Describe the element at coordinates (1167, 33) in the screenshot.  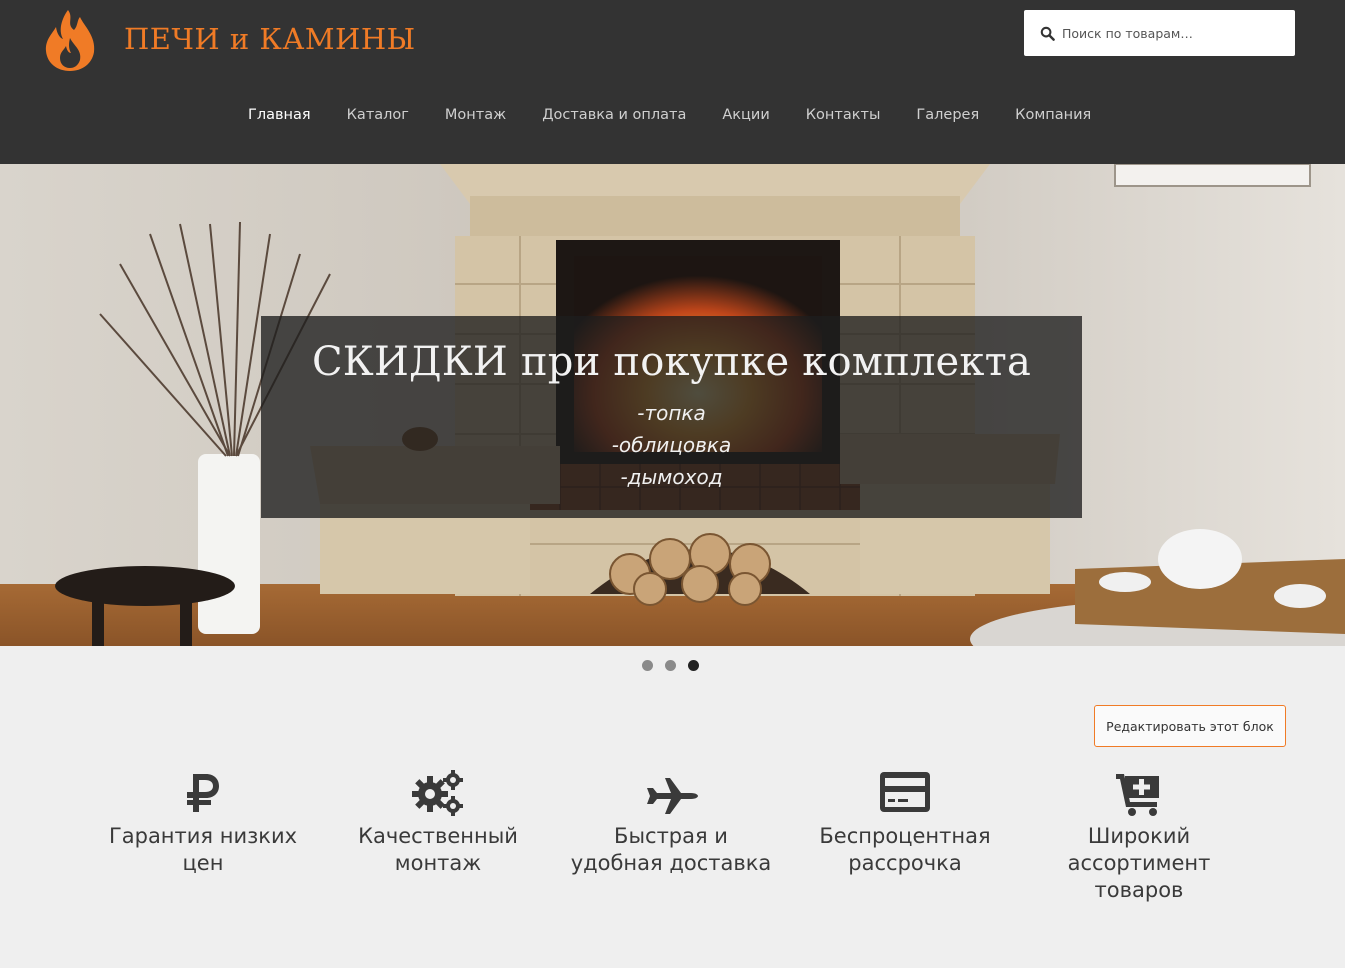
I see `search-input` at that location.